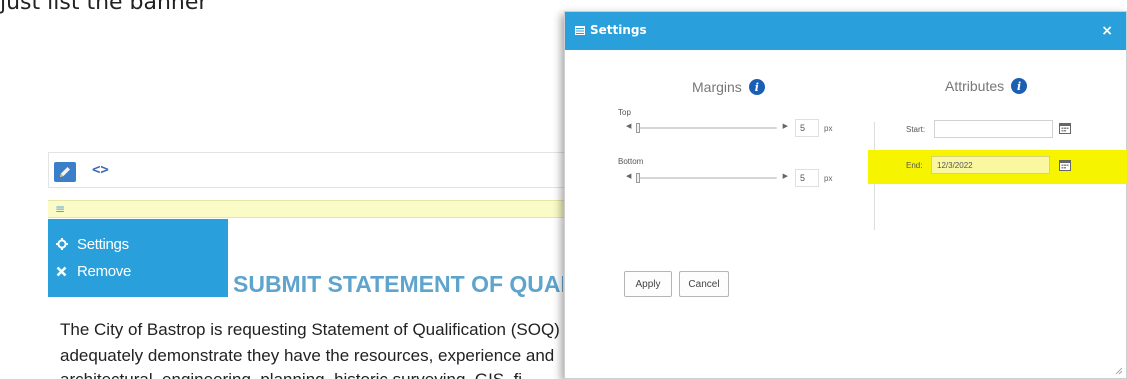 This screenshot has height=379, width=1127. Describe the element at coordinates (313, 209) in the screenshot. I see `section-drag-bar` at that location.